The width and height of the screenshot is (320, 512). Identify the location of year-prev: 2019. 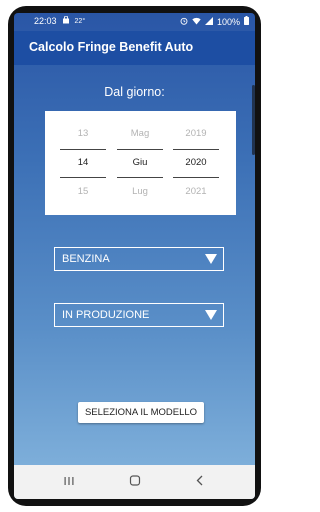
(196, 134).